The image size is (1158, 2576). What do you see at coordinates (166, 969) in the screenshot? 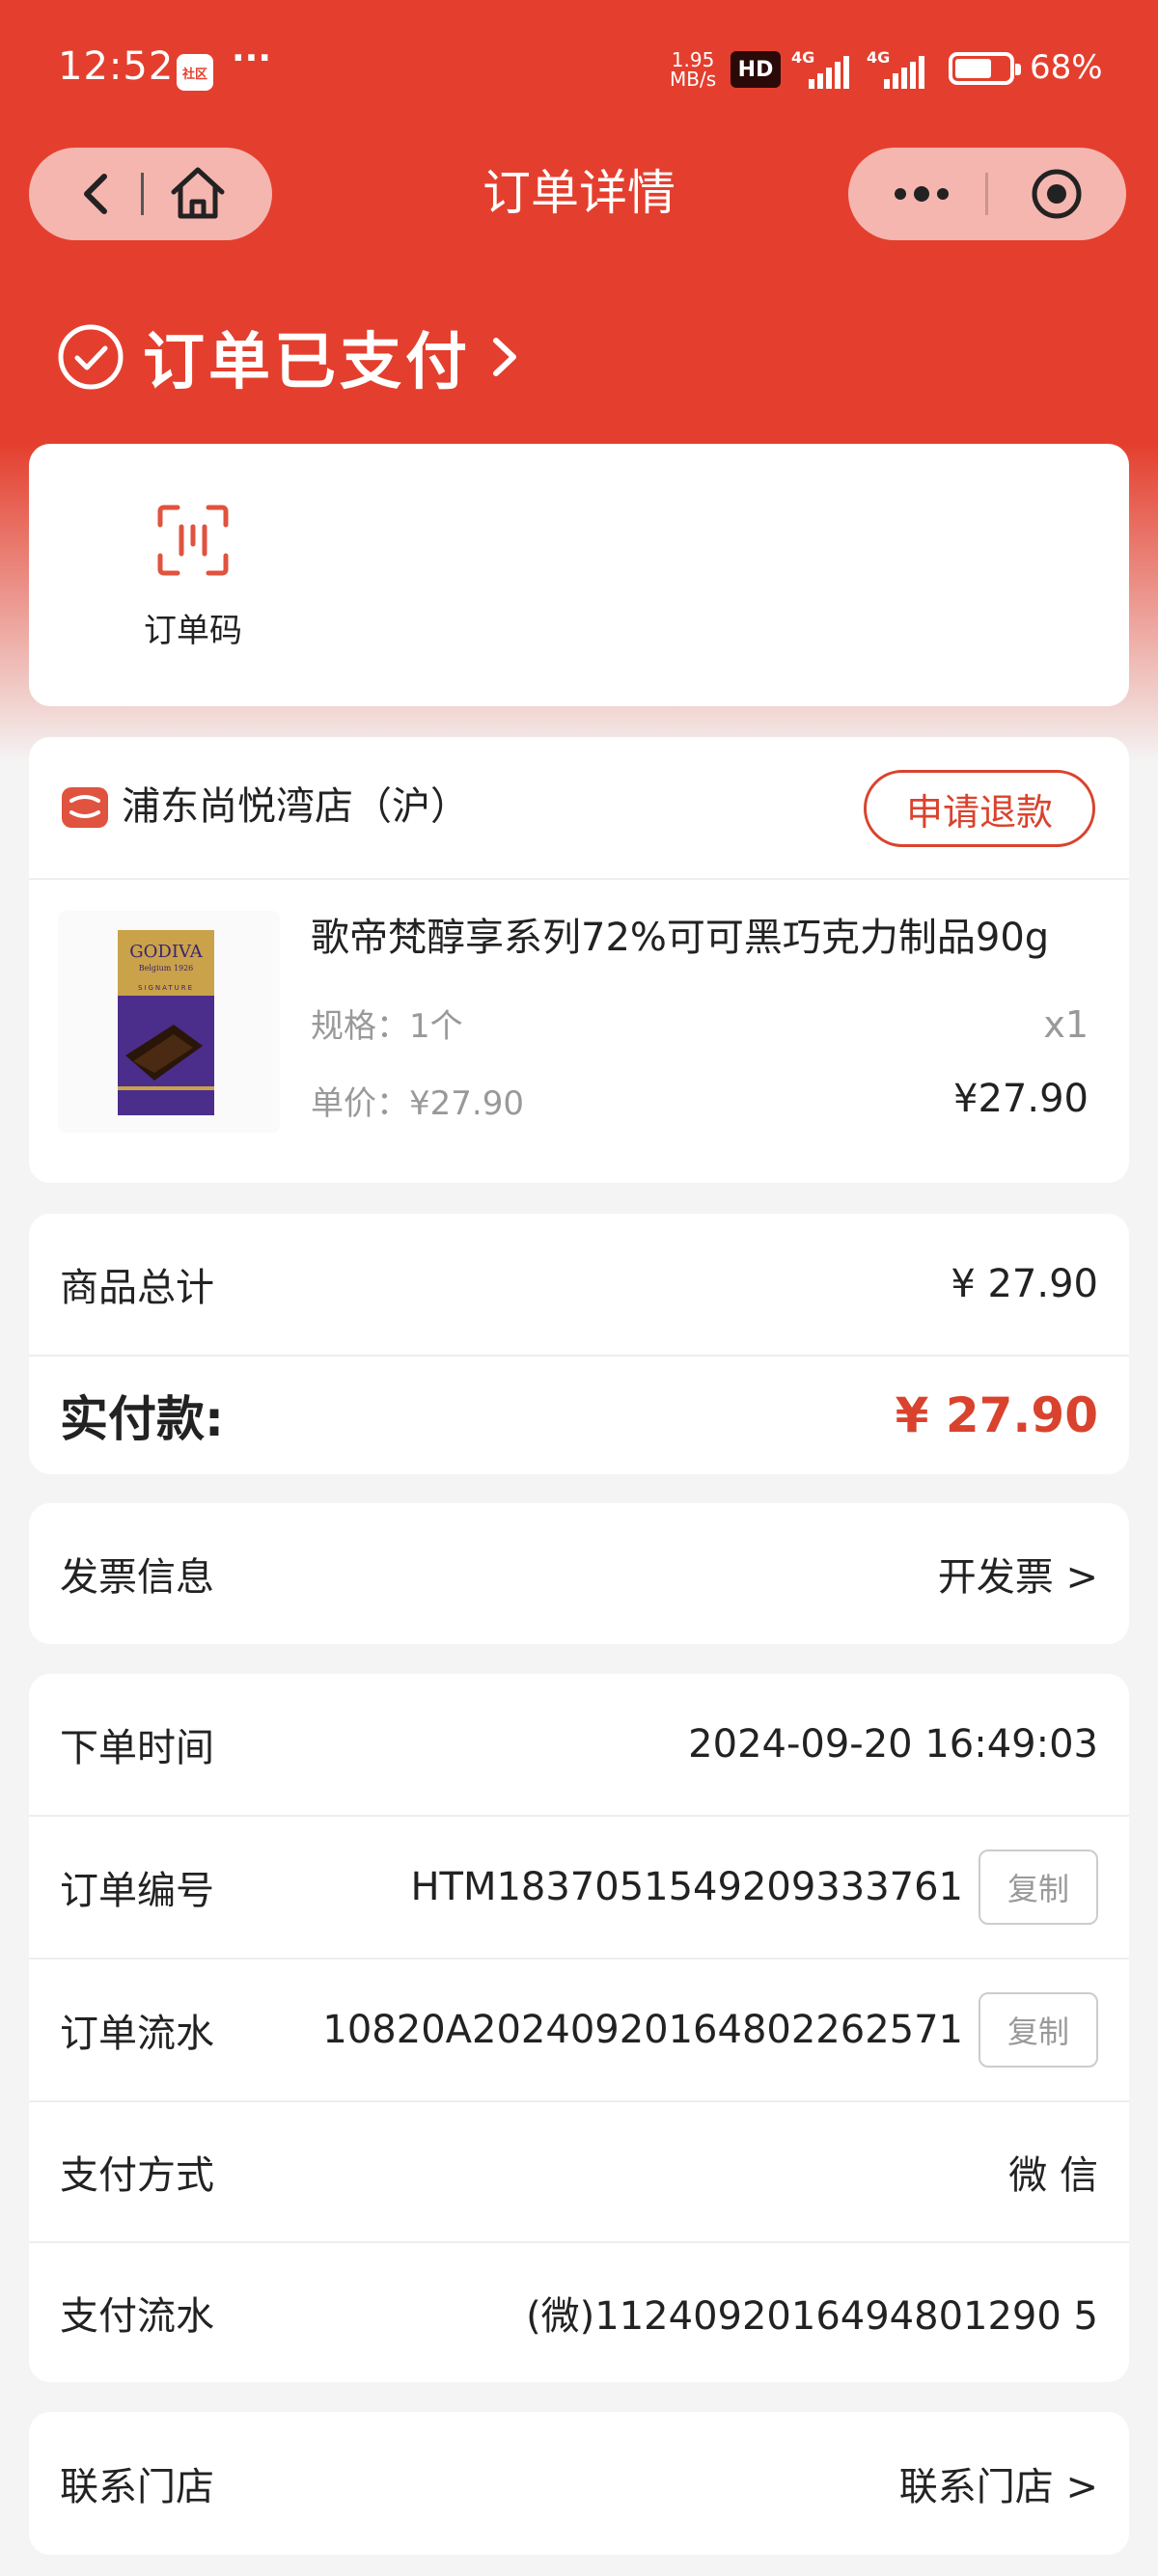
I see `svg-text: Belgium 1926` at bounding box center [166, 969].